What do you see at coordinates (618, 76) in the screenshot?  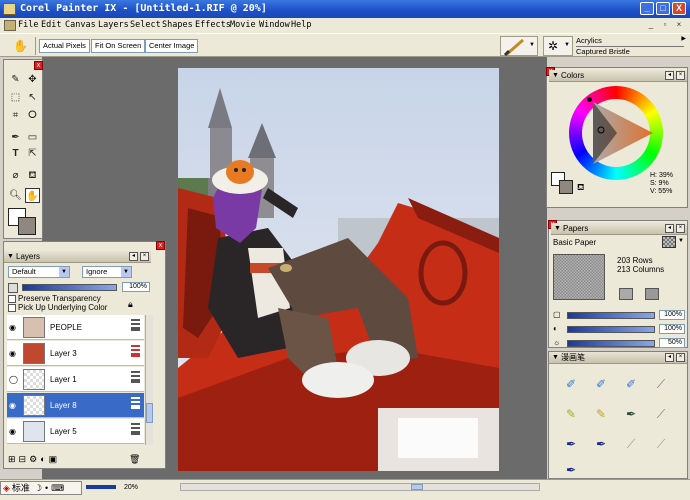 I see `colors-panel-header: ▼ Colors ◂ ×` at bounding box center [618, 76].